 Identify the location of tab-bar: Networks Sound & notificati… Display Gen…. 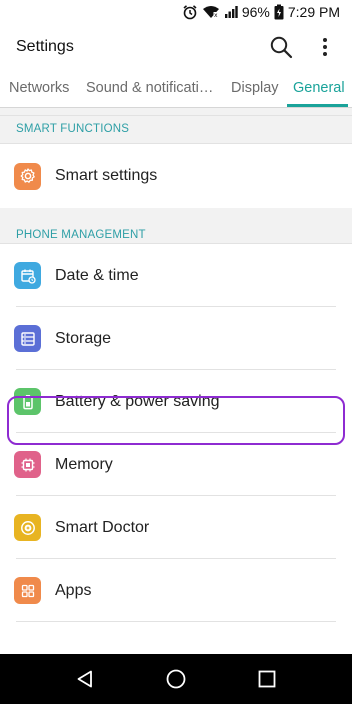
(176, 89).